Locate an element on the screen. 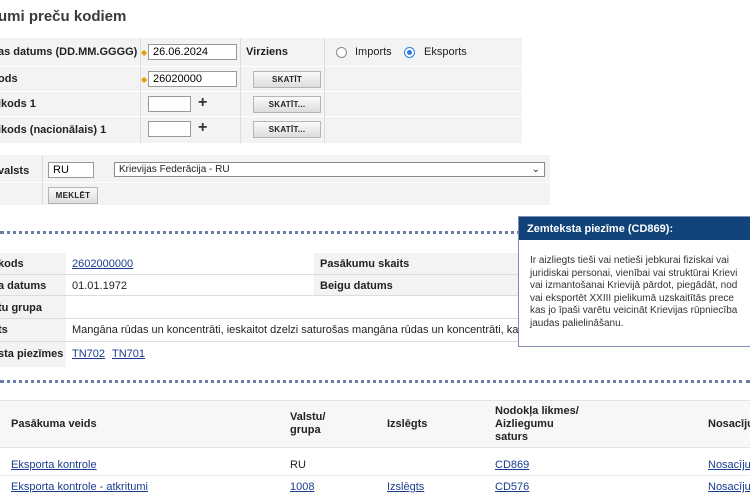  header-duty-line: Aizliegumu is located at coordinates (524, 424).